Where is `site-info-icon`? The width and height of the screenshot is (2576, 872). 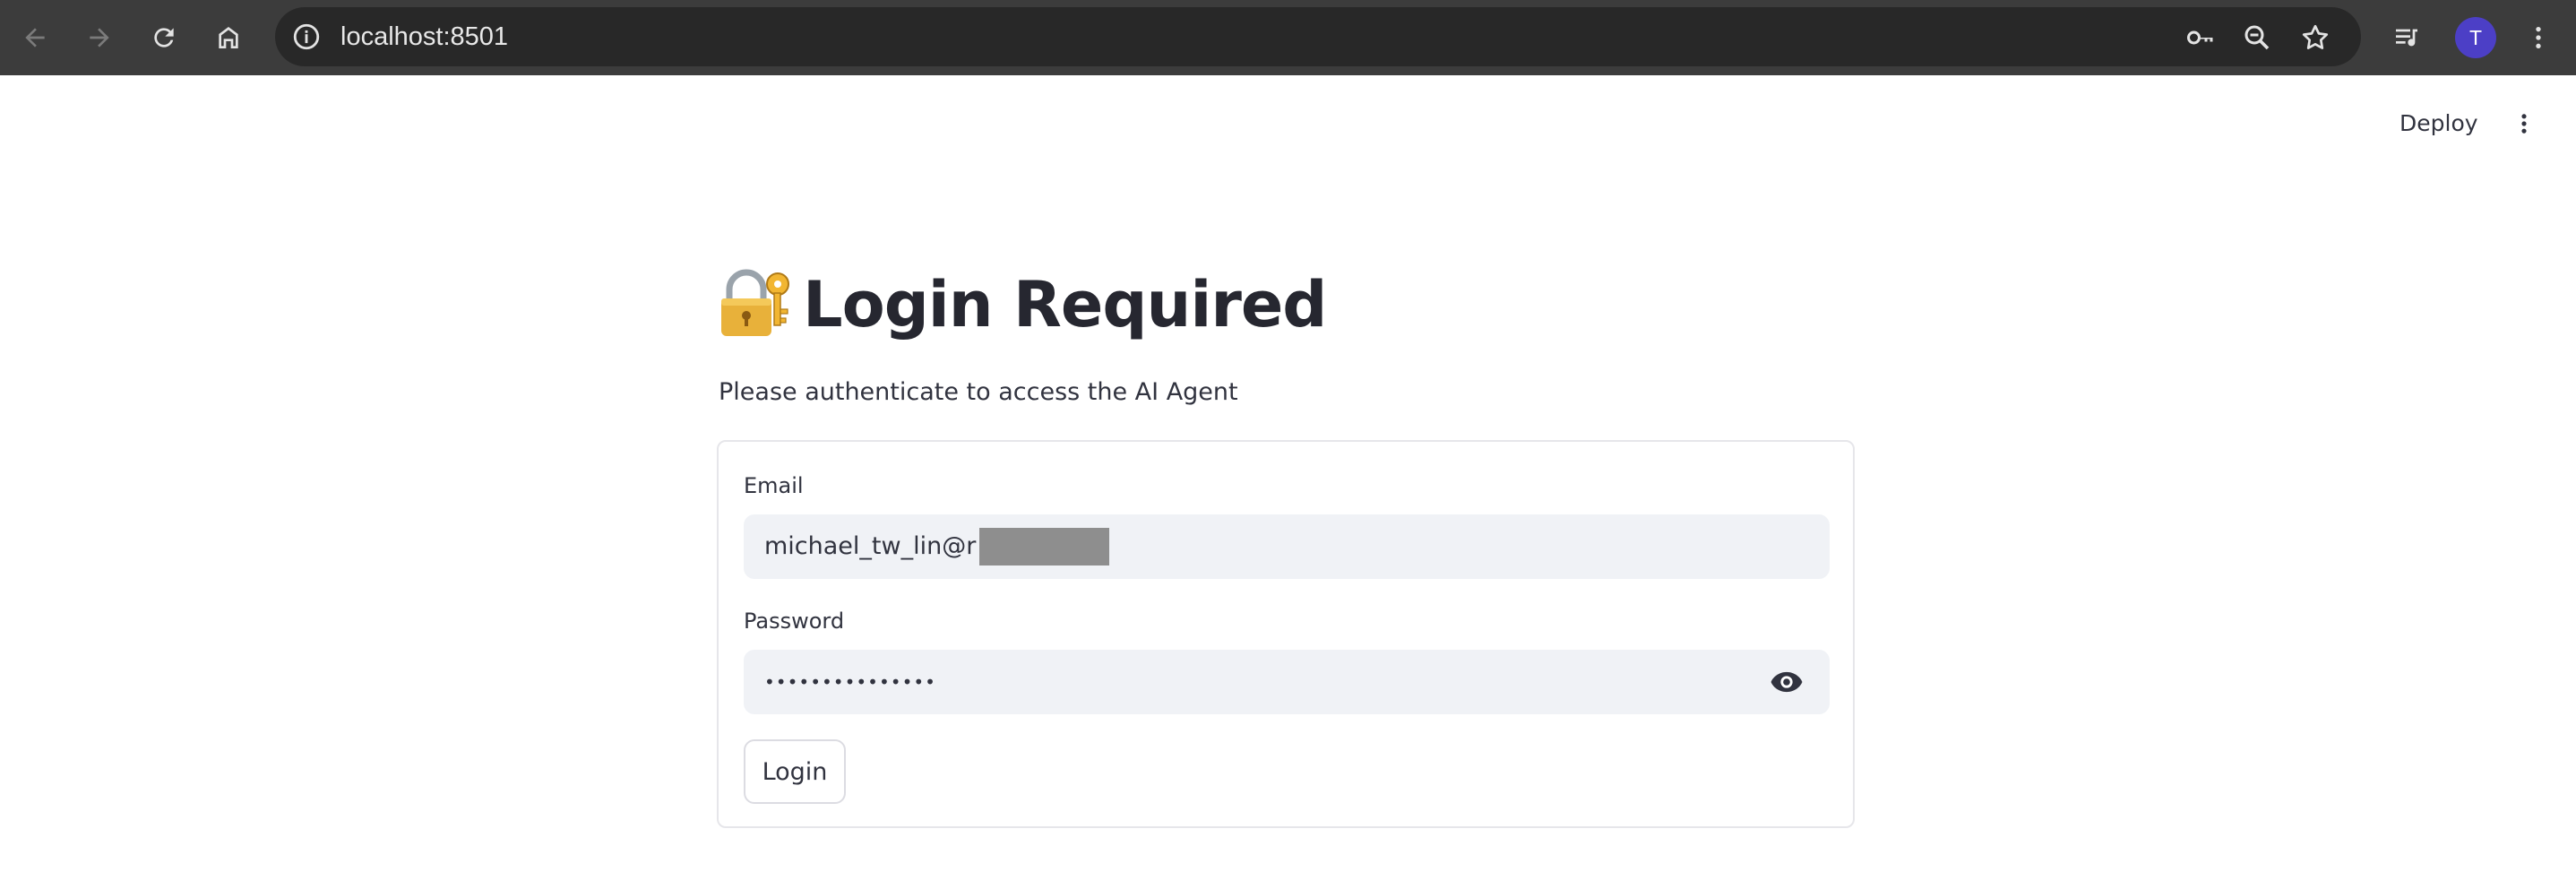
site-info-icon is located at coordinates (307, 37).